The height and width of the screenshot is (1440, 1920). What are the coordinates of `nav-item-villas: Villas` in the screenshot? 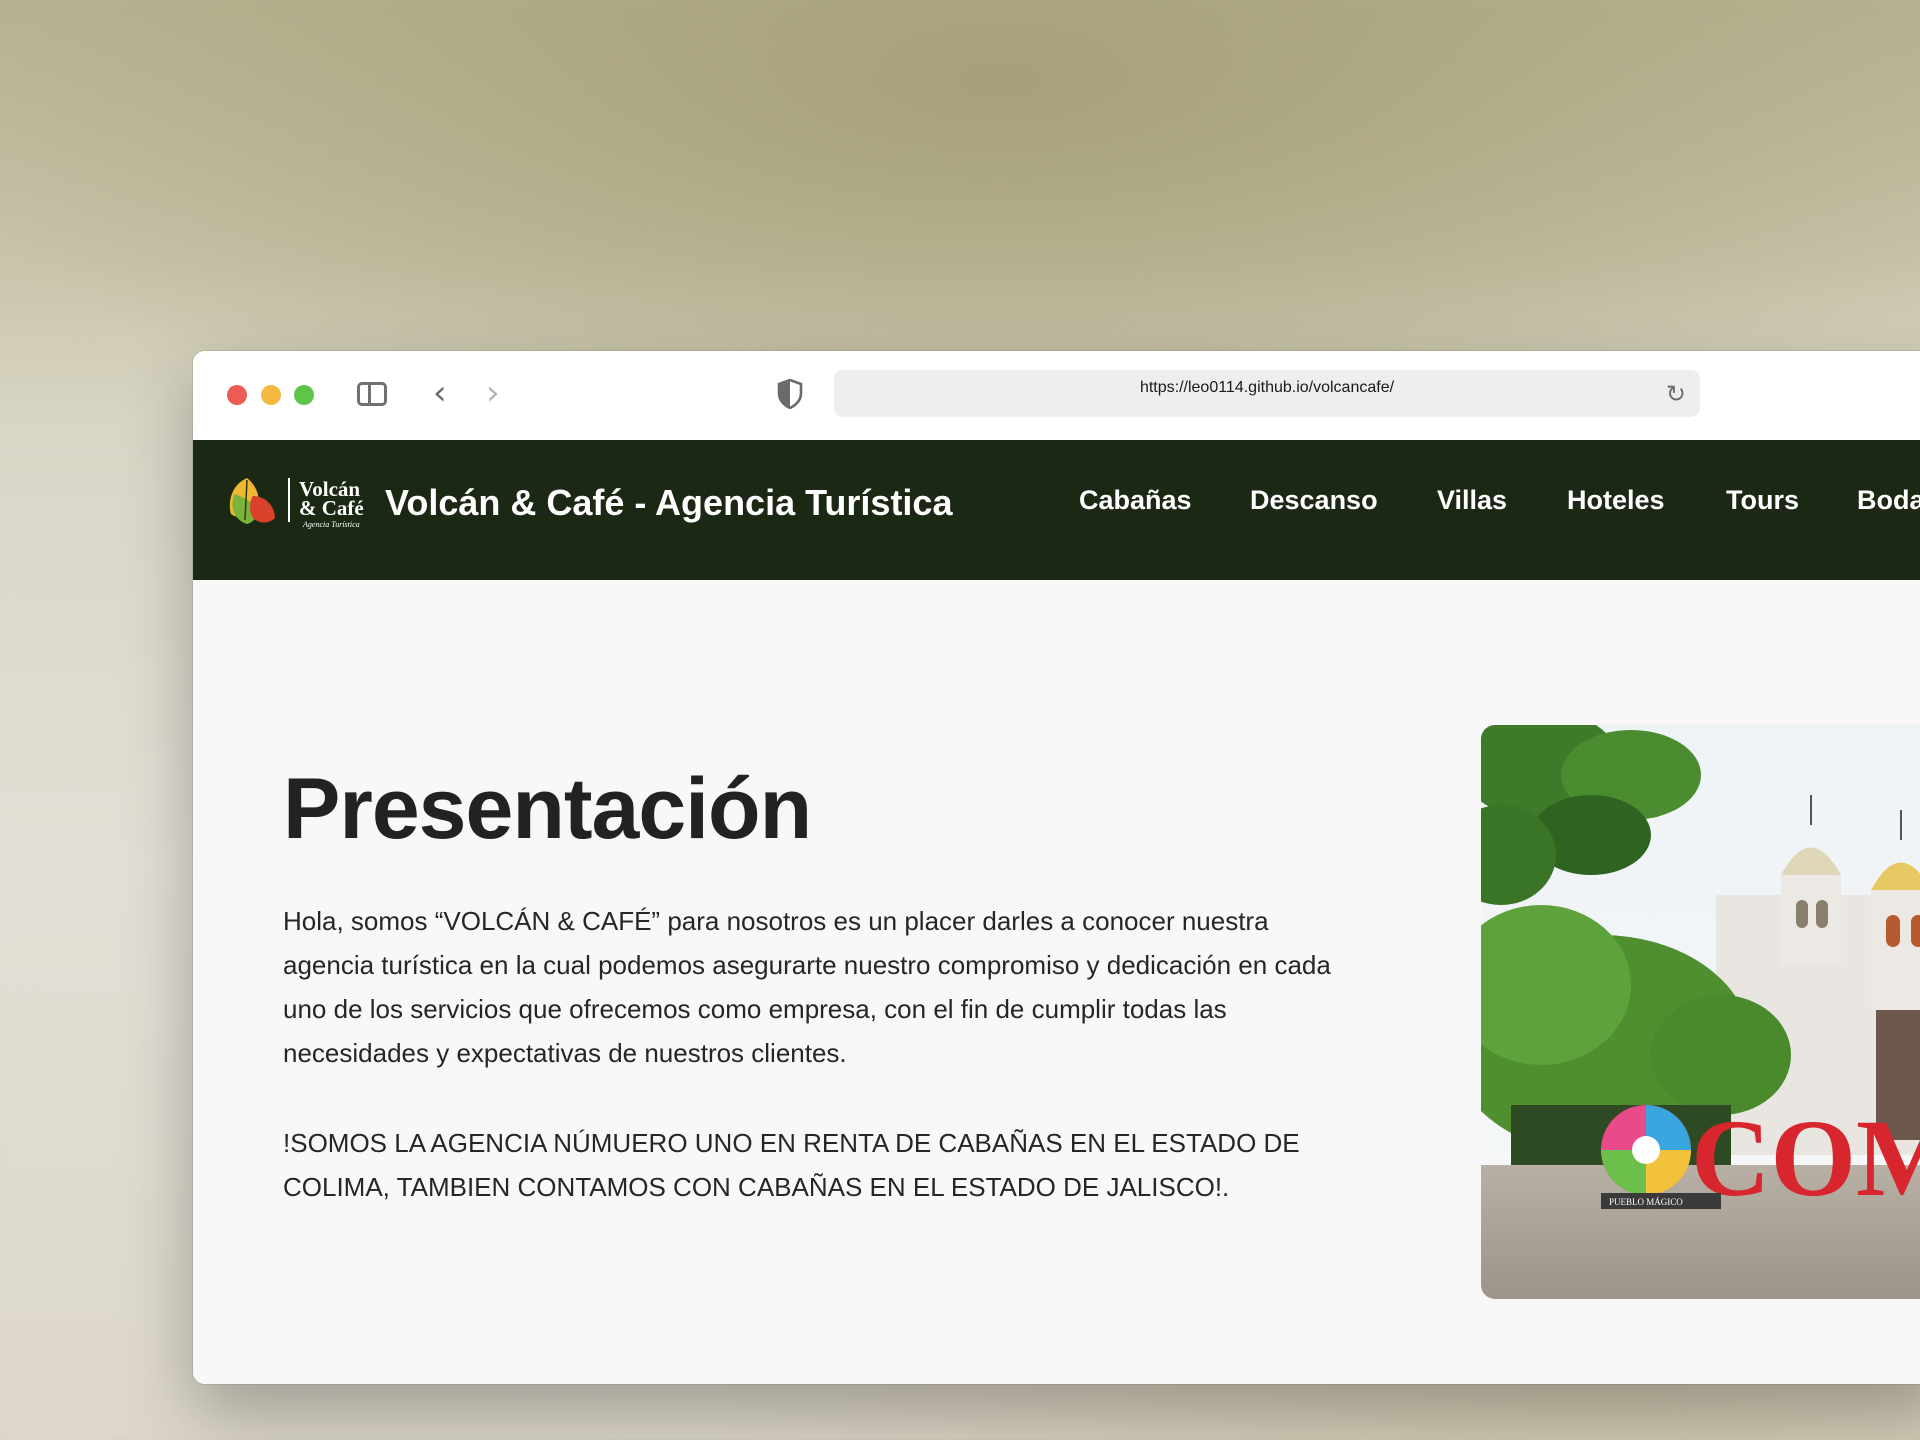 It's located at (1472, 500).